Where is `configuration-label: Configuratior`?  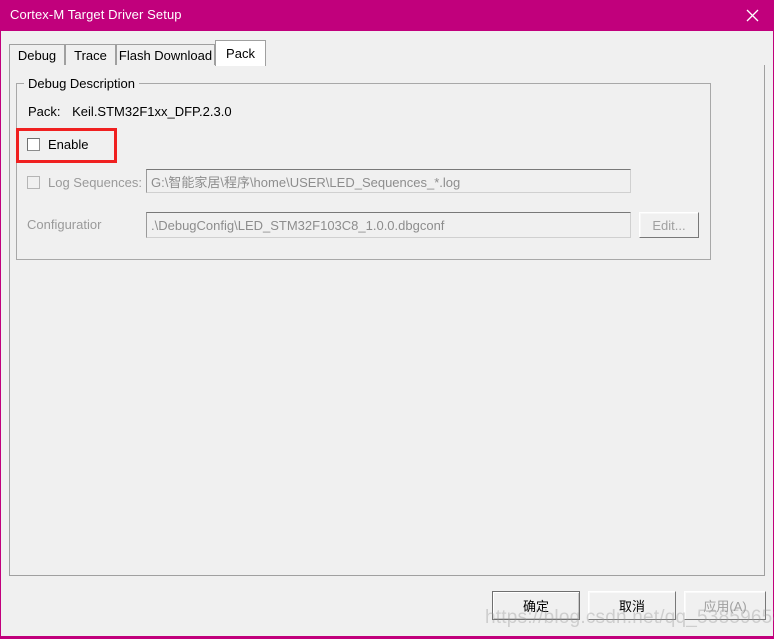 configuration-label: Configuratior is located at coordinates (64, 224).